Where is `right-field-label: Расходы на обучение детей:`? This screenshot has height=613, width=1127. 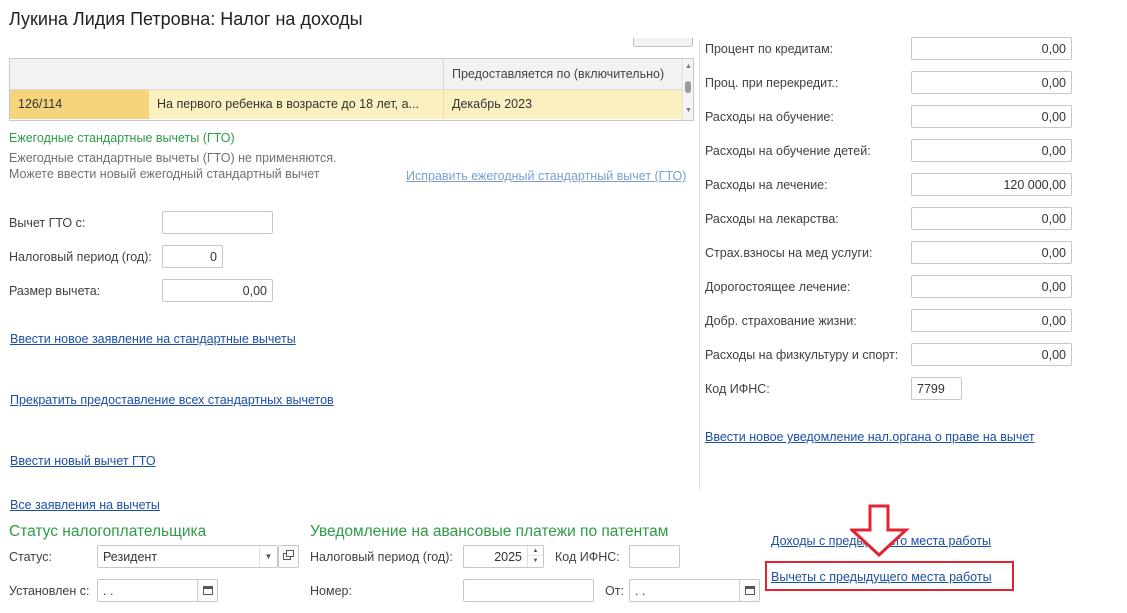 right-field-label: Расходы на обучение детей: is located at coordinates (788, 151).